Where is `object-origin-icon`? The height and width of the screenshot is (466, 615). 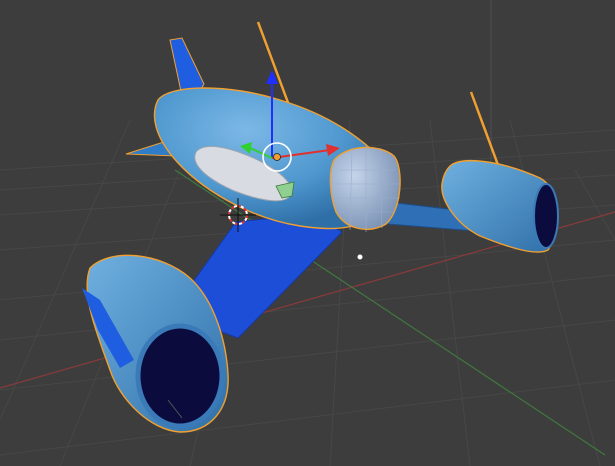
object-origin-icon is located at coordinates (277, 157).